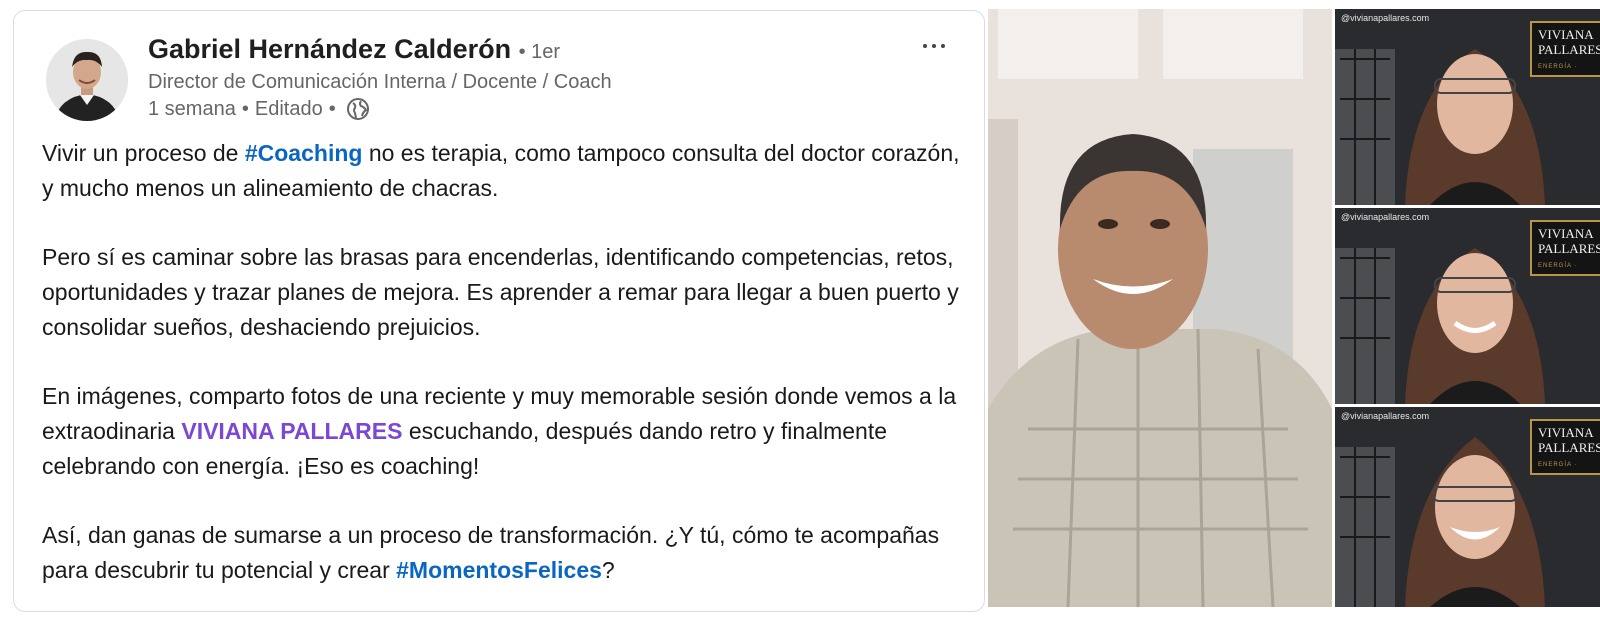  I want to click on author-name-text: Gabriel Hernández Calderón, so click(329, 49).